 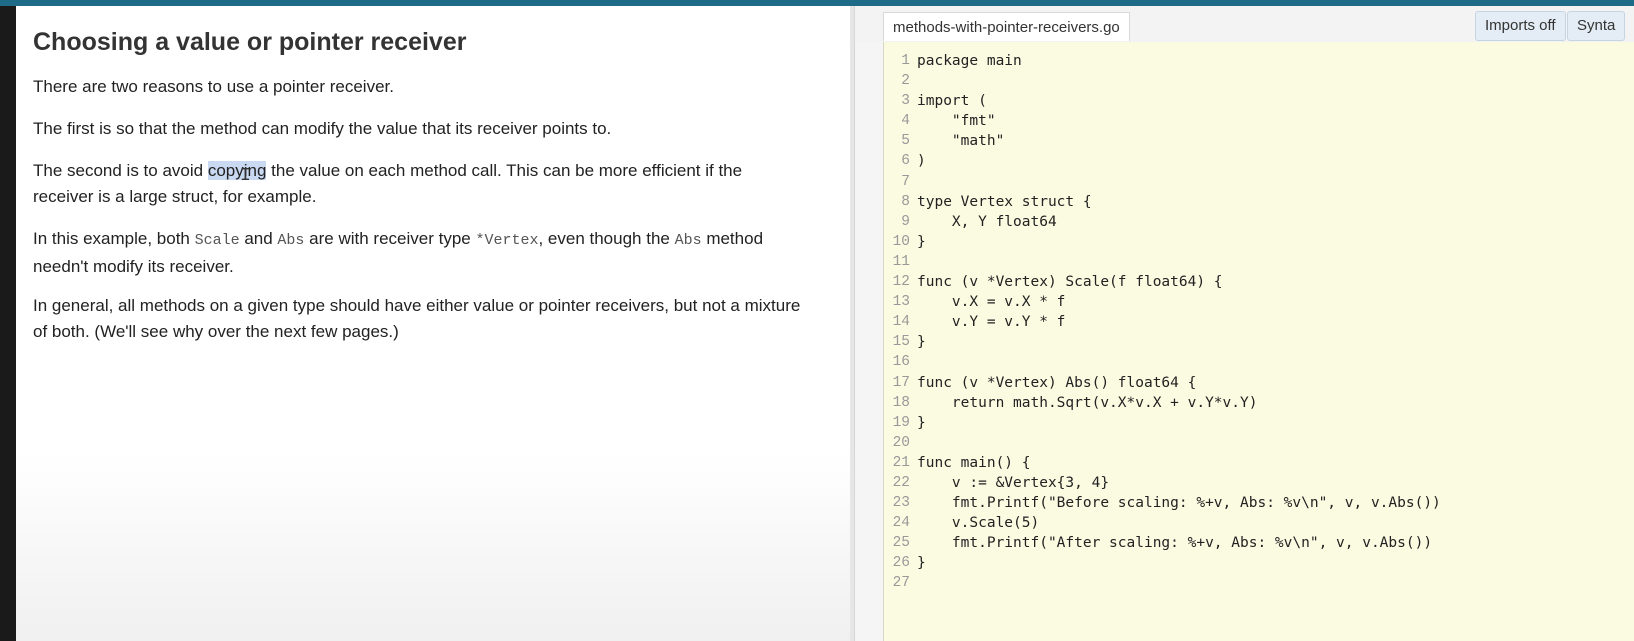 I want to click on line-number: 21, so click(x=901, y=462).